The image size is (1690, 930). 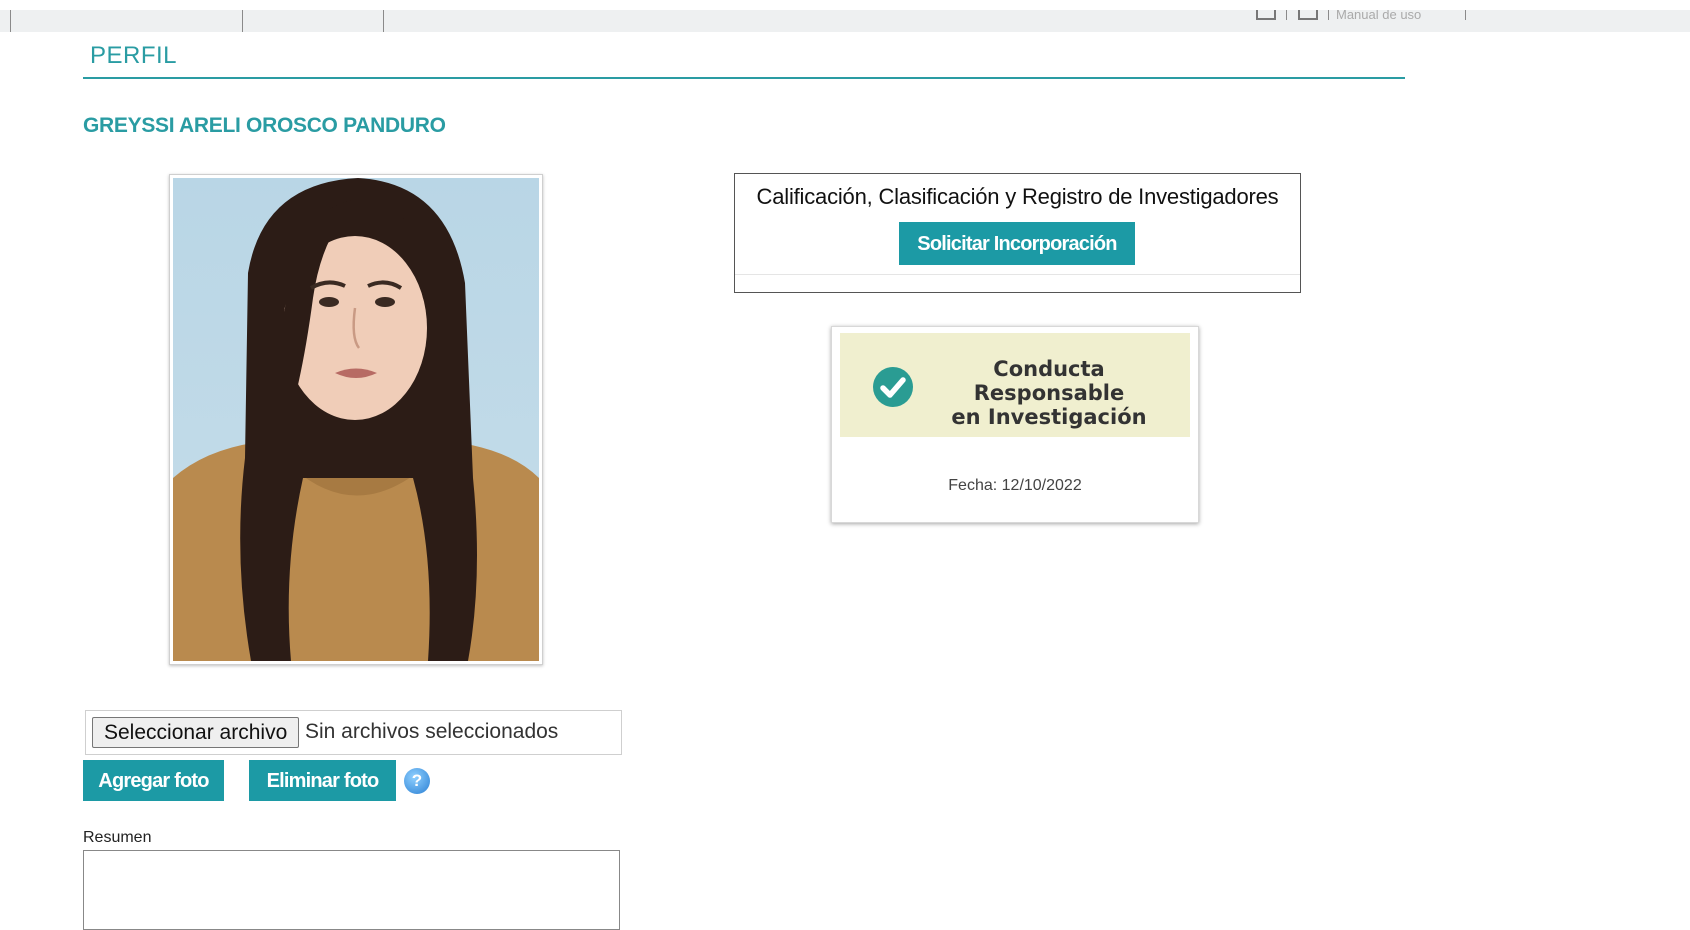 I want to click on top-bar: Manual de uso, so click(x=845, y=21).